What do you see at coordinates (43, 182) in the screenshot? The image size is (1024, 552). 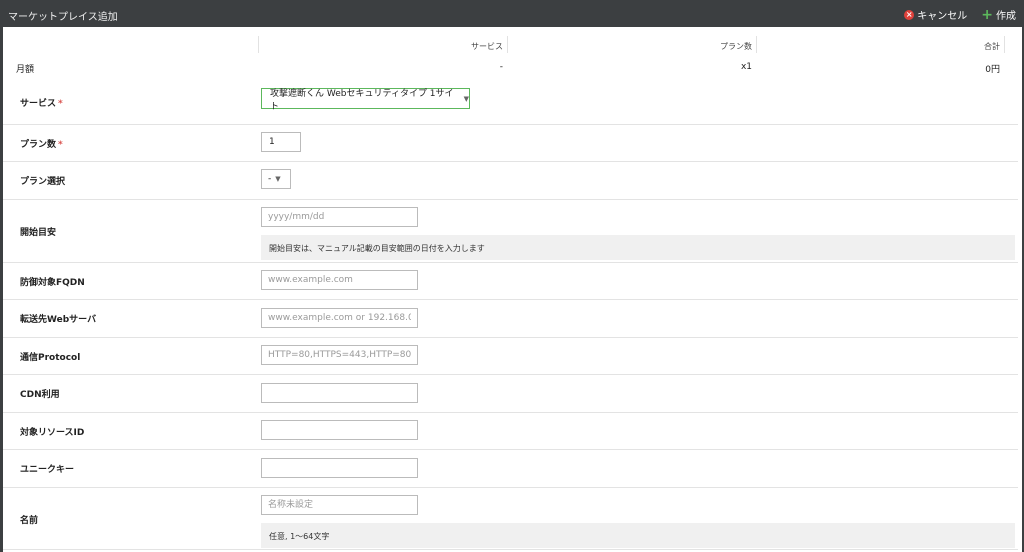 I see `plan-select-label: プラン選択` at bounding box center [43, 182].